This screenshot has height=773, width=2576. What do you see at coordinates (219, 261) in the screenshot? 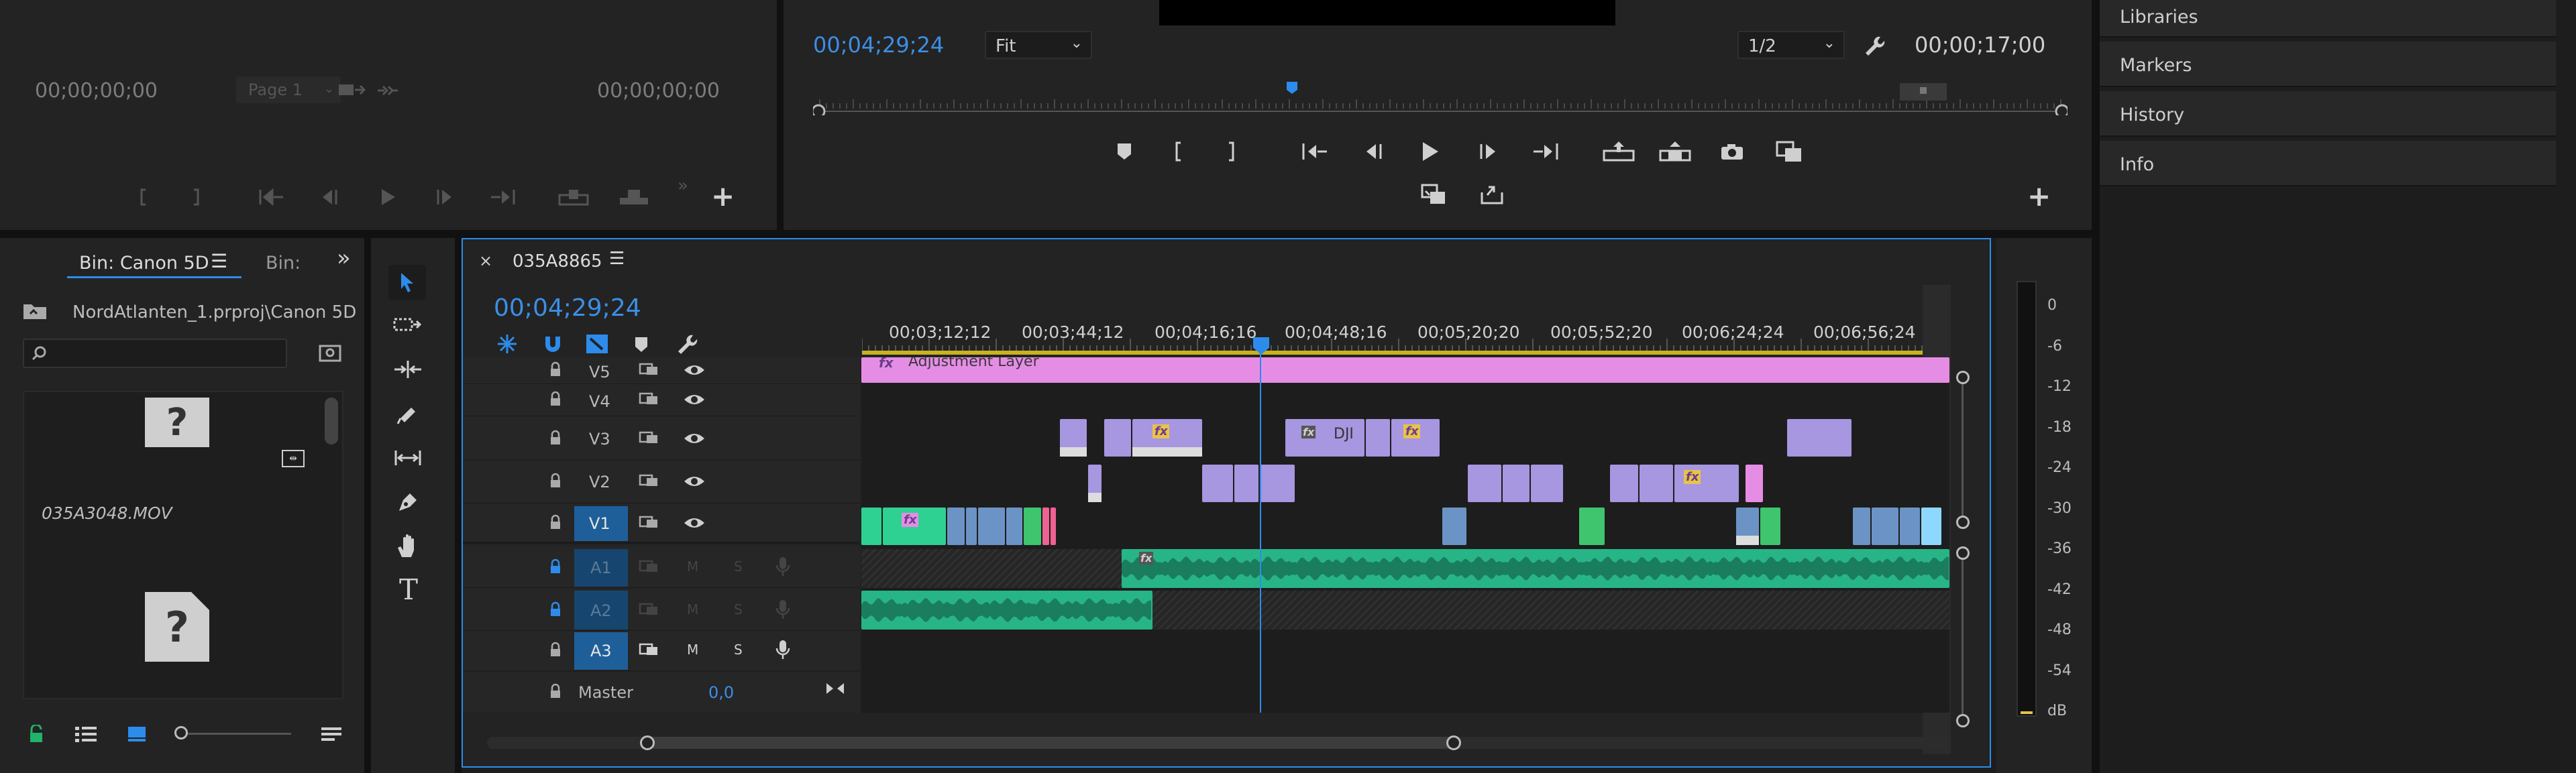
I see `tab-menu-icon: ☰` at bounding box center [219, 261].